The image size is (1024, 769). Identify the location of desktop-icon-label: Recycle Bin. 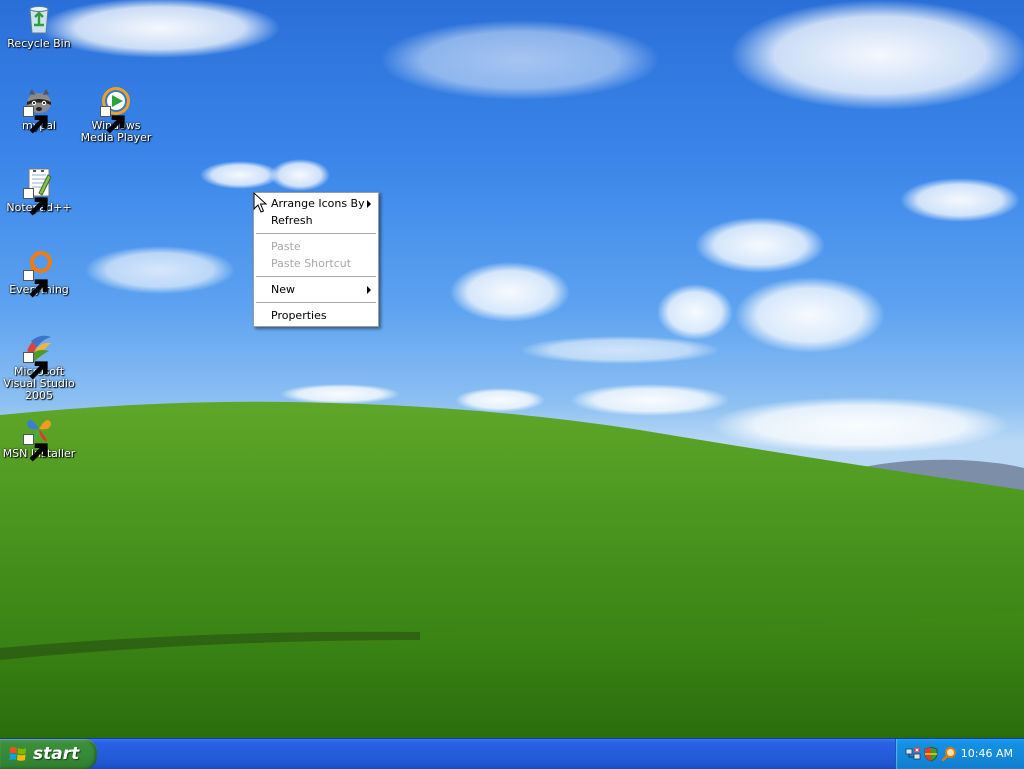
(39, 43).